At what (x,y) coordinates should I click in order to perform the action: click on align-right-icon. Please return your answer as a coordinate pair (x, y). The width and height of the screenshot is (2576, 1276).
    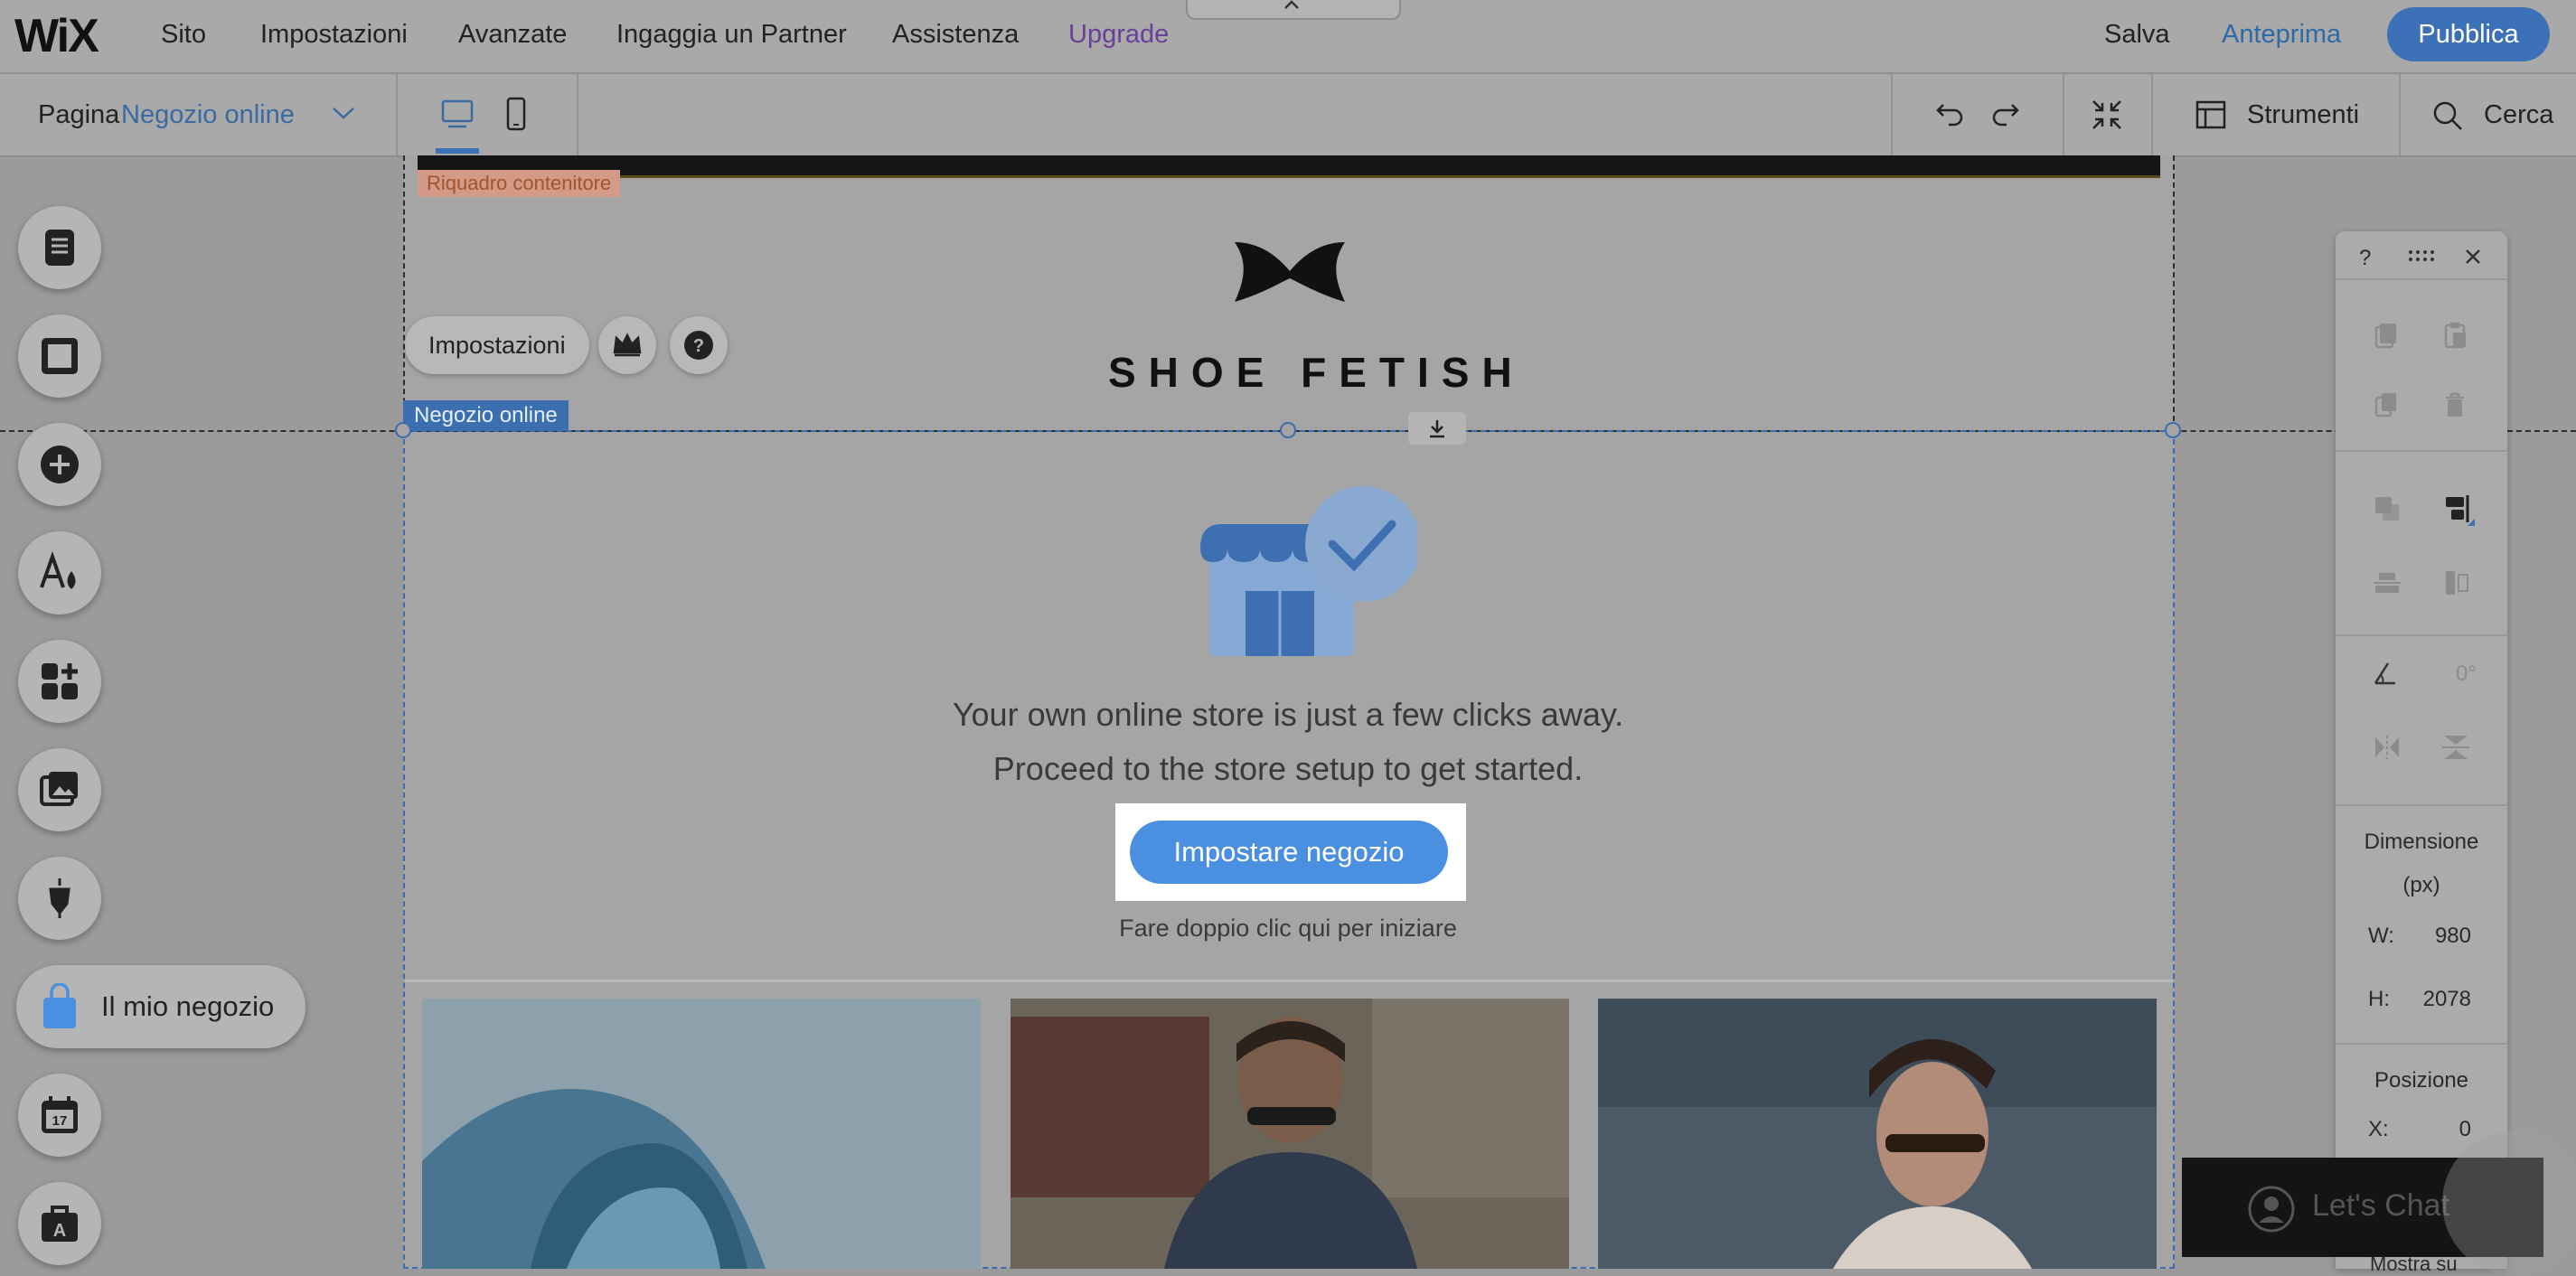
    Looking at the image, I should click on (2458, 509).